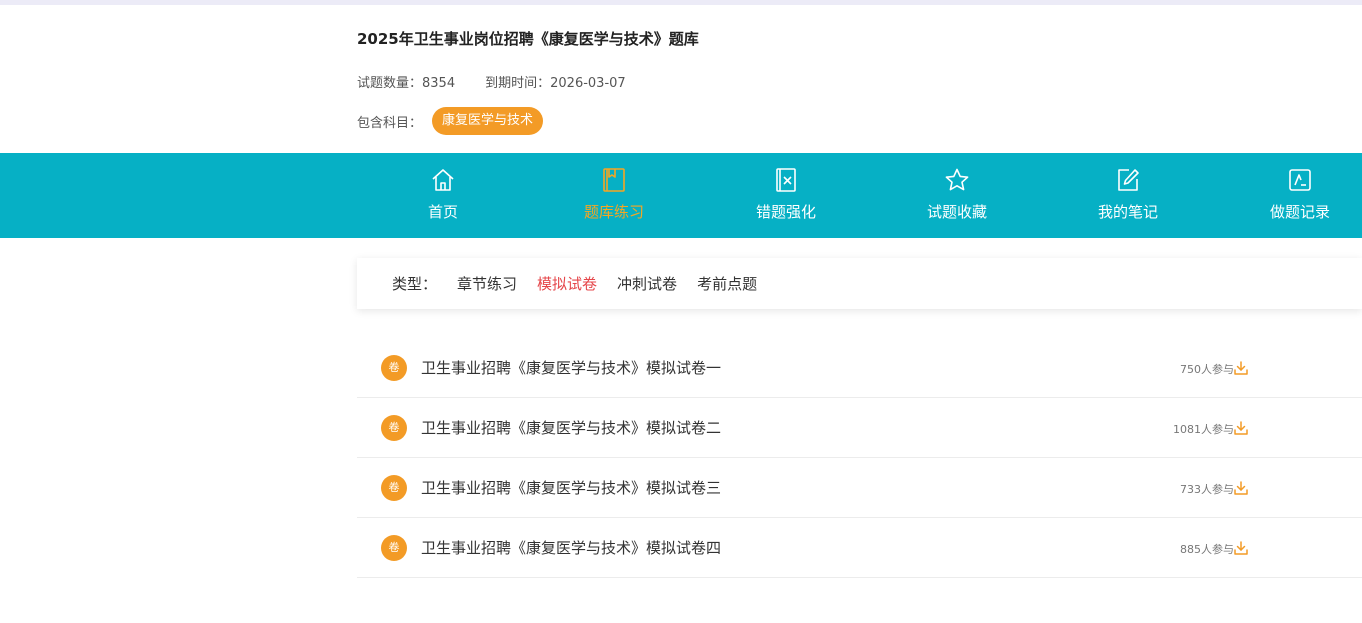 This screenshot has width=1362, height=623. Describe the element at coordinates (859, 368) in the screenshot. I see `list-item: 卷 卫生事业招聘《康复医学与技术》模拟试卷一 750人参与` at that location.